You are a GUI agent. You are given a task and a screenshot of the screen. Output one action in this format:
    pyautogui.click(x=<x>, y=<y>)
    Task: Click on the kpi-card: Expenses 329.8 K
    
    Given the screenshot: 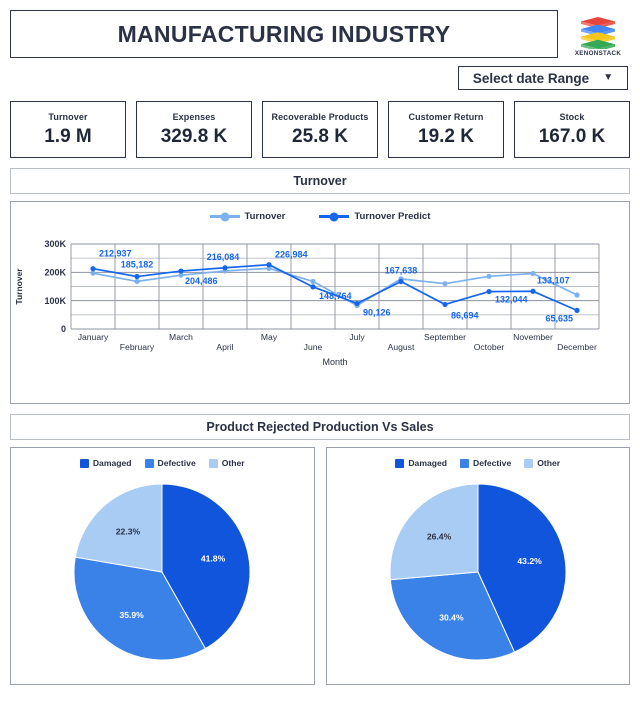 What is the action you would take?
    pyautogui.click(x=194, y=129)
    